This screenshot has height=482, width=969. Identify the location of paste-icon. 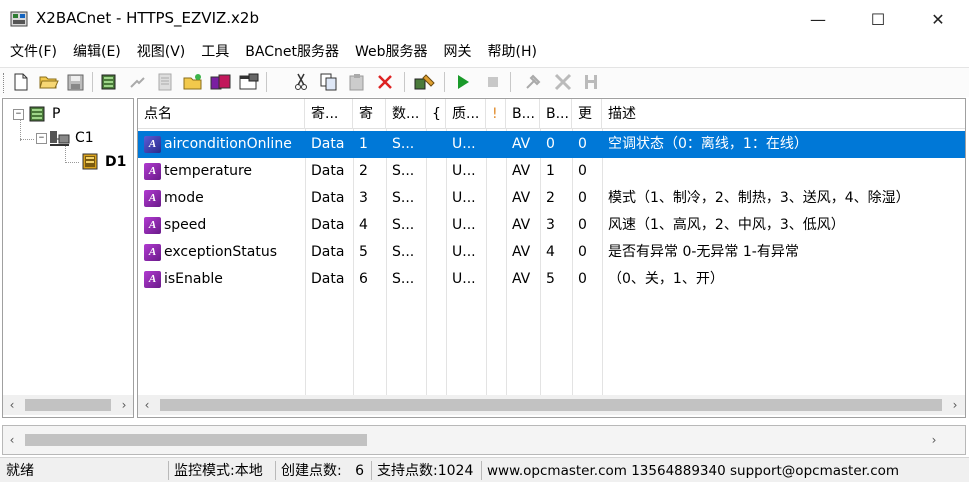
(356, 82).